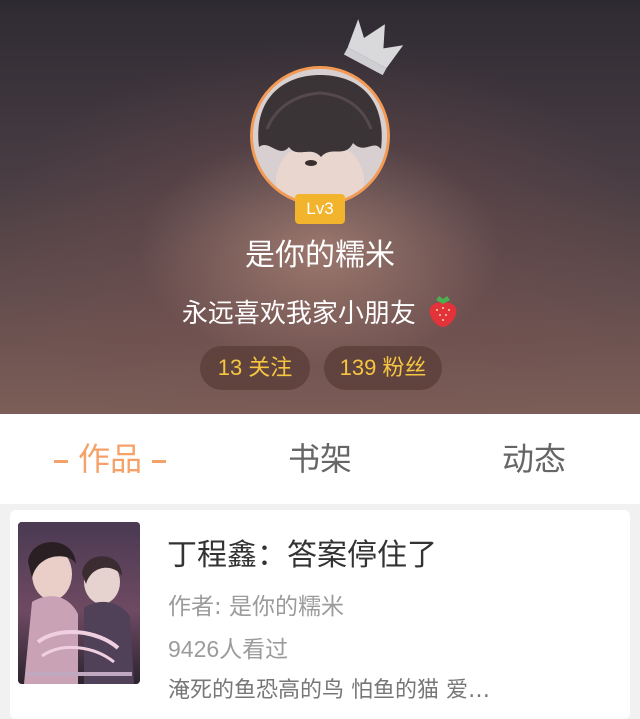 Image resolution: width=640 pixels, height=719 pixels. What do you see at coordinates (302, 556) in the screenshot?
I see `work-title: 丁程鑫：答案停住了` at bounding box center [302, 556].